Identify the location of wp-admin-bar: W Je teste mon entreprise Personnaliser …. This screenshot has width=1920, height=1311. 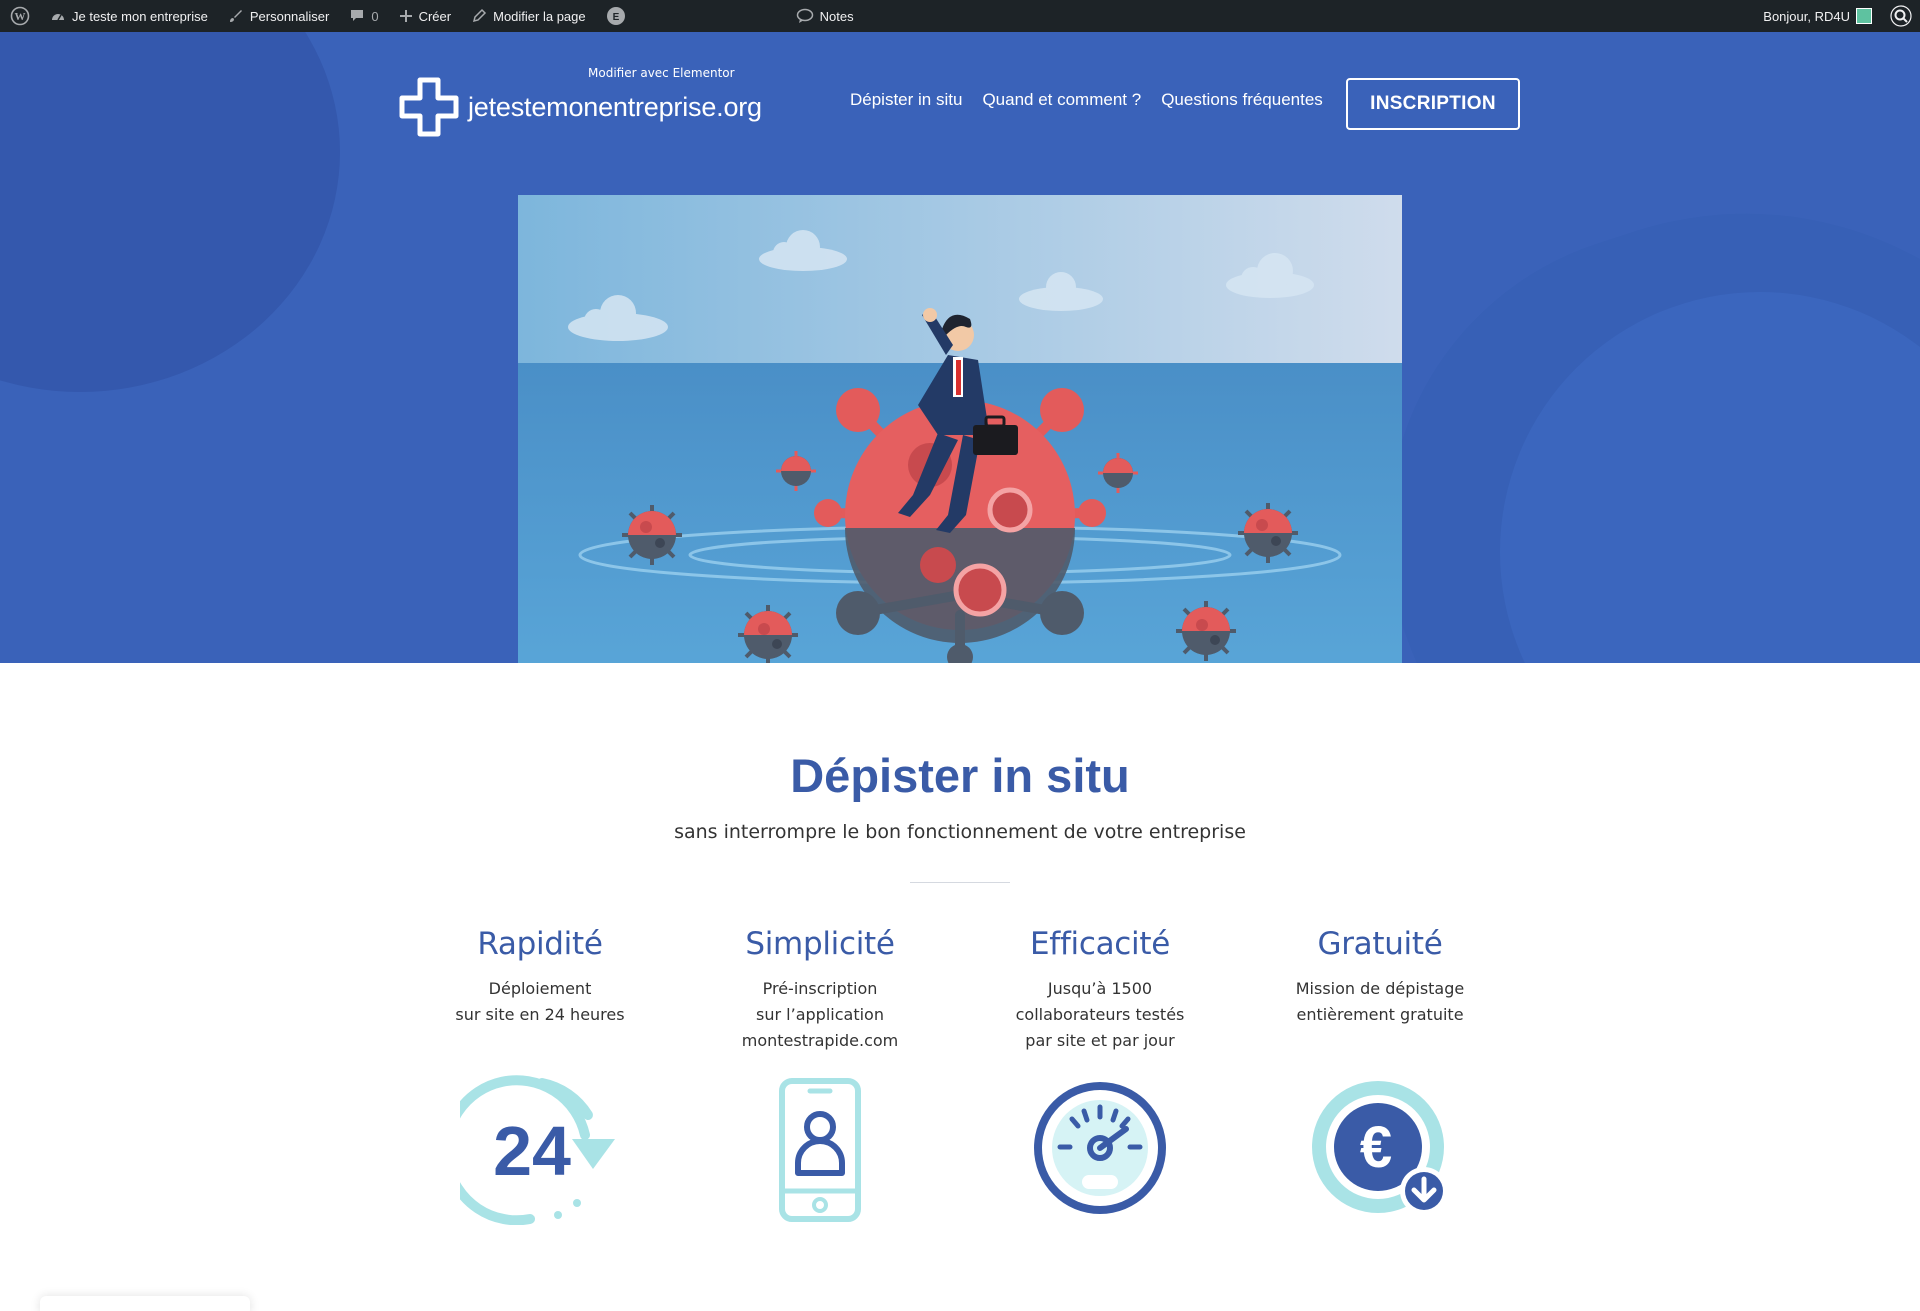
(960, 16).